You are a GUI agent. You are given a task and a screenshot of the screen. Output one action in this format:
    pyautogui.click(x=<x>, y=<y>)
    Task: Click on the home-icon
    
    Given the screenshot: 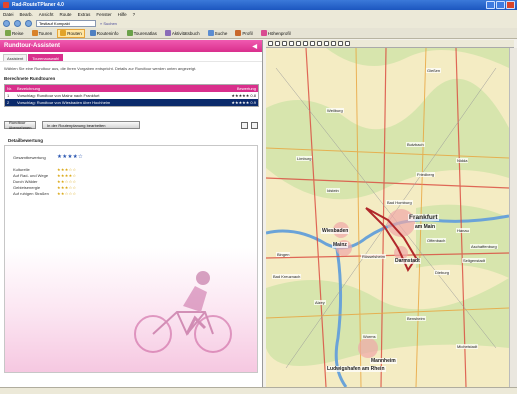 What is the action you would take?
    pyautogui.click(x=28, y=23)
    